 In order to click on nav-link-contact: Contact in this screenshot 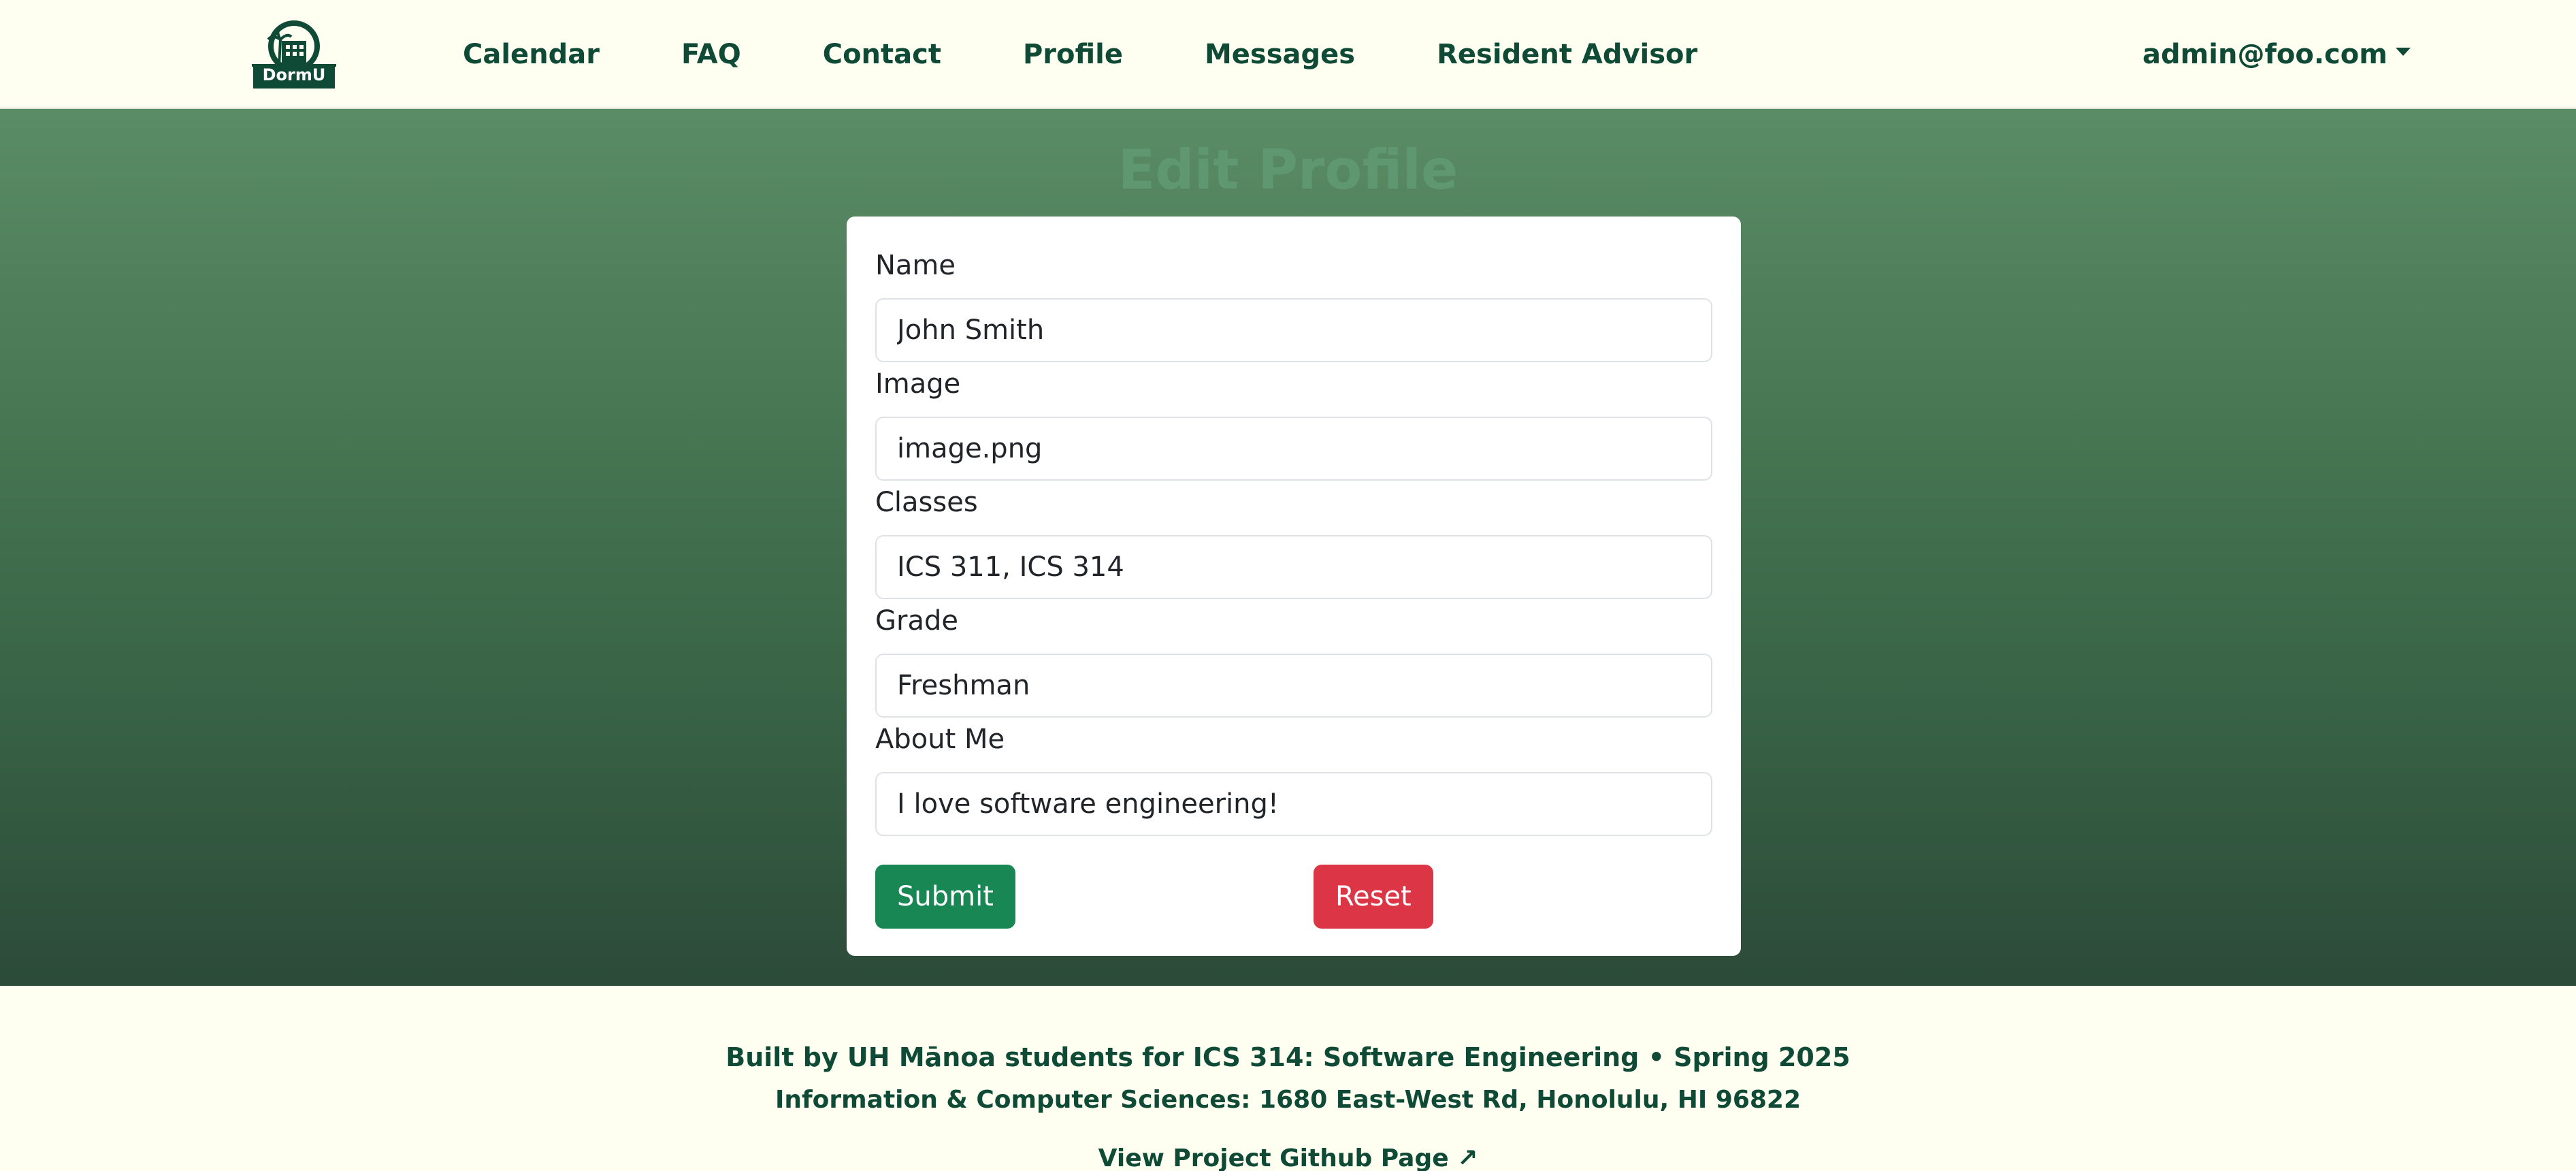, I will do `click(882, 54)`.